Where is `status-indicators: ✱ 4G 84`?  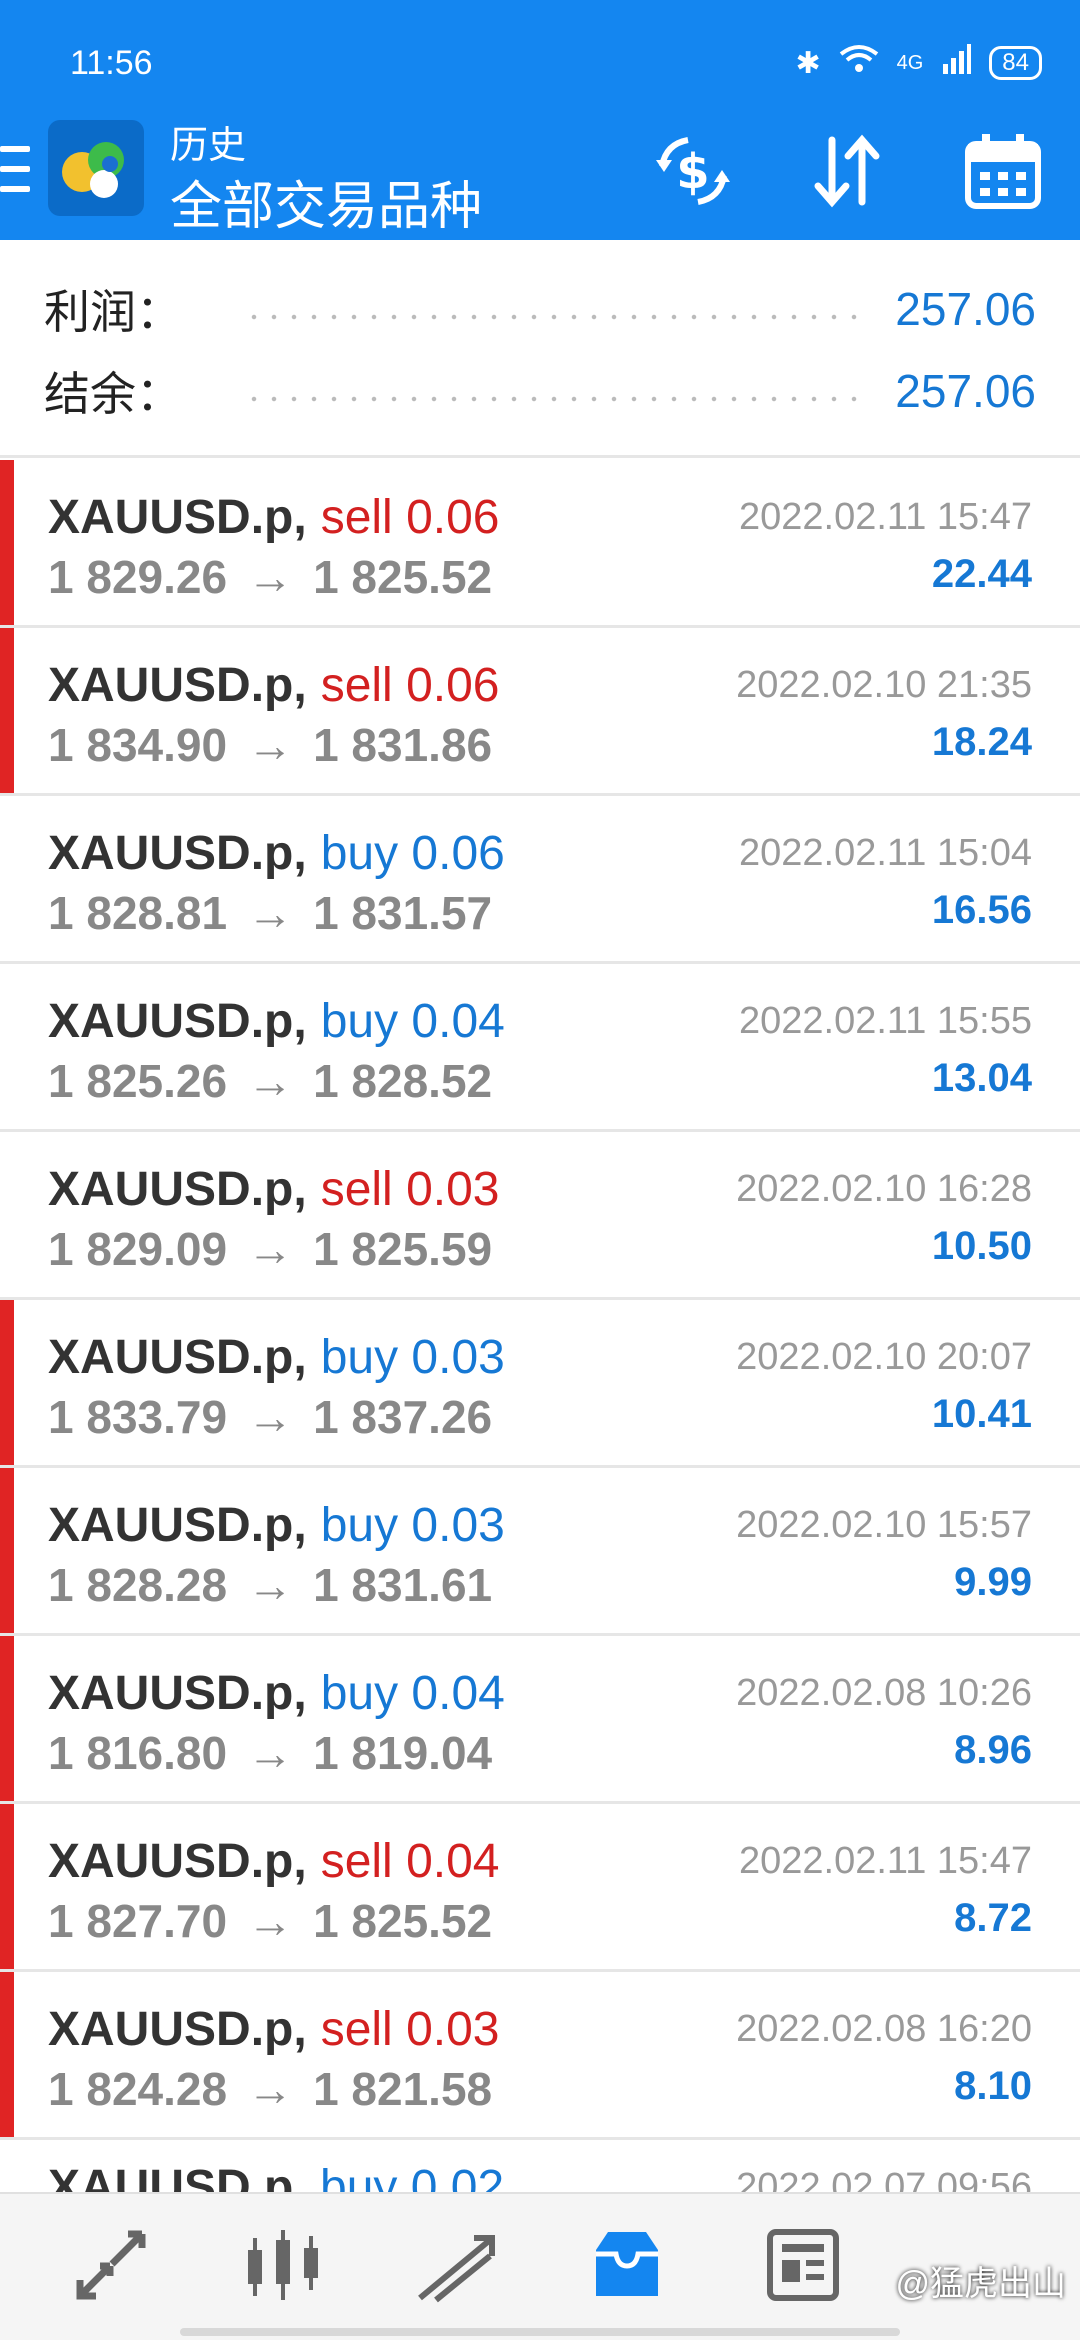 status-indicators: ✱ 4G 84 is located at coordinates (918, 63).